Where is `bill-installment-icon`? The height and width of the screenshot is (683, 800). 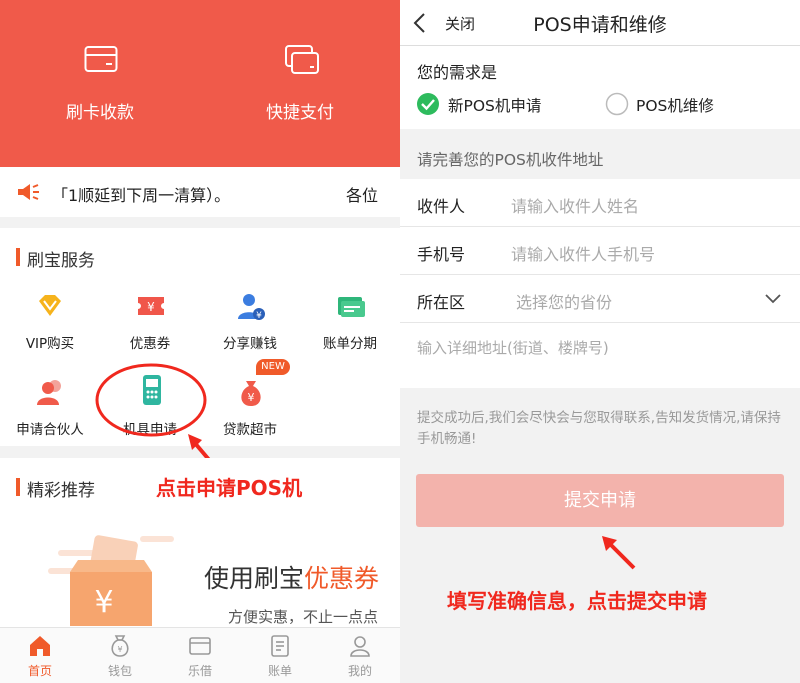
bill-installment-icon is located at coordinates (351, 307).